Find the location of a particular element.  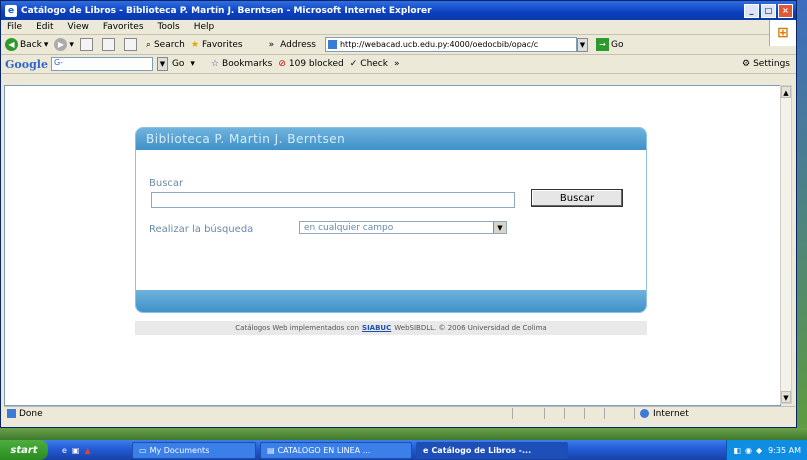

desktop-background-right is located at coordinates (802, 214).